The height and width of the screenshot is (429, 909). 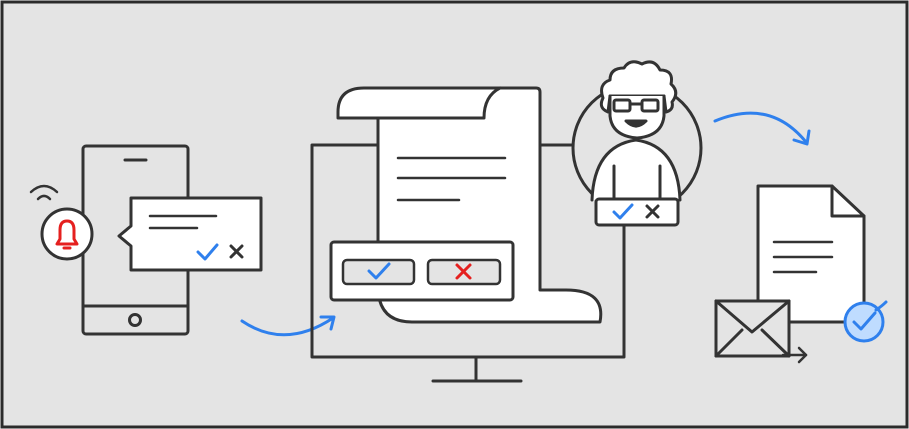 I want to click on bell-badge, so click(x=67, y=234).